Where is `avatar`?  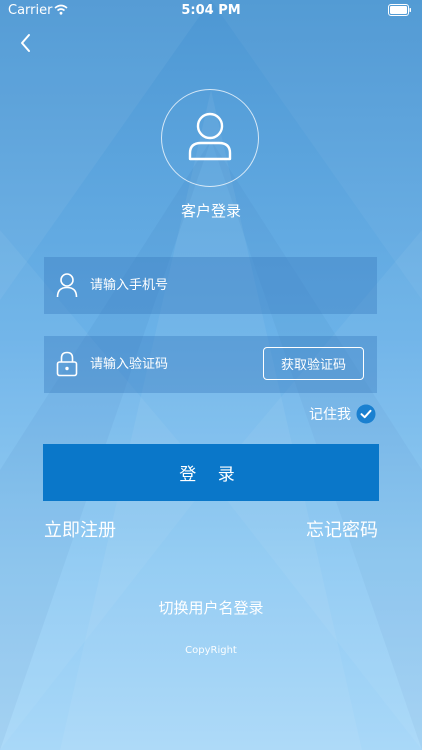
avatar is located at coordinates (210, 138).